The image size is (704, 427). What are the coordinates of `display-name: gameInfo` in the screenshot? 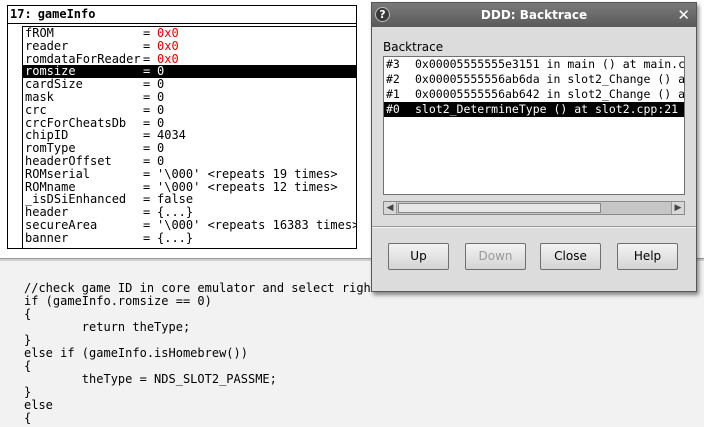 It's located at (66, 14).